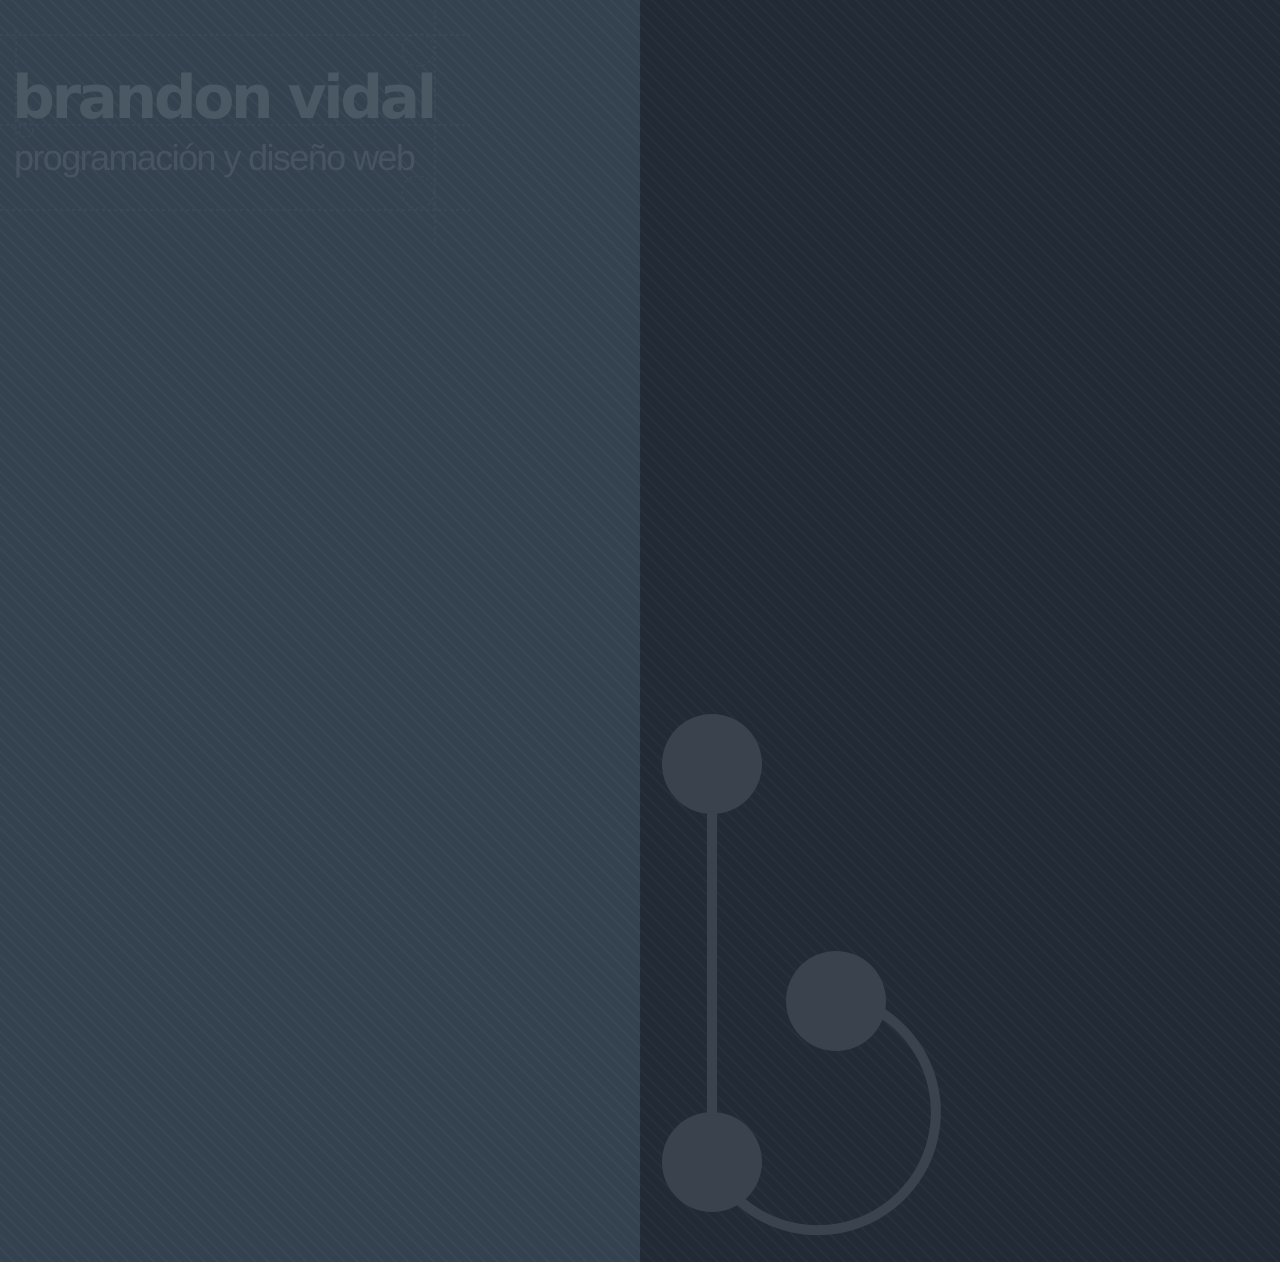 The width and height of the screenshot is (1280, 1262). Describe the element at coordinates (215, 157) in the screenshot. I see `brand-tagline: programación y diseño web` at that location.